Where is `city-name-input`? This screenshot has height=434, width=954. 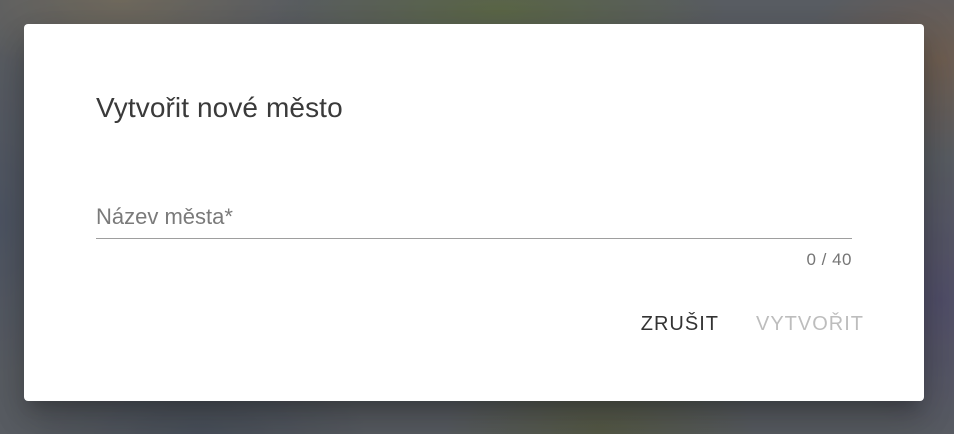
city-name-input is located at coordinates (474, 217).